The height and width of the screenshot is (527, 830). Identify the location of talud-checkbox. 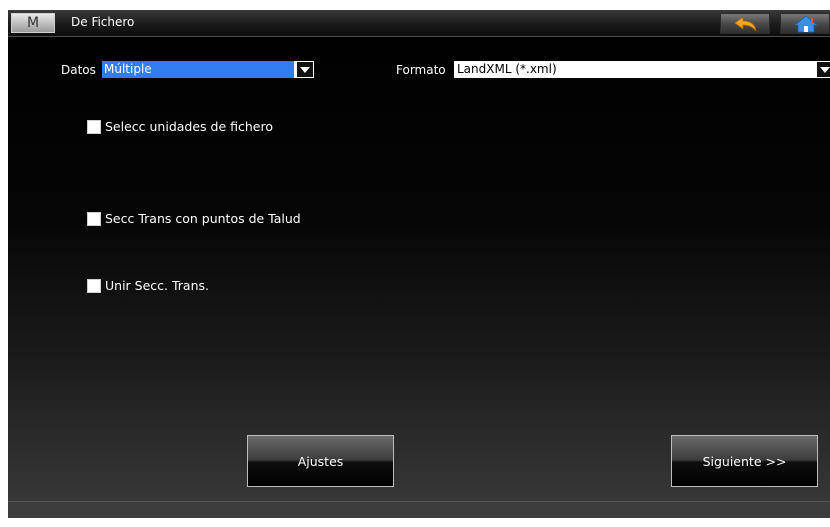
(94, 219).